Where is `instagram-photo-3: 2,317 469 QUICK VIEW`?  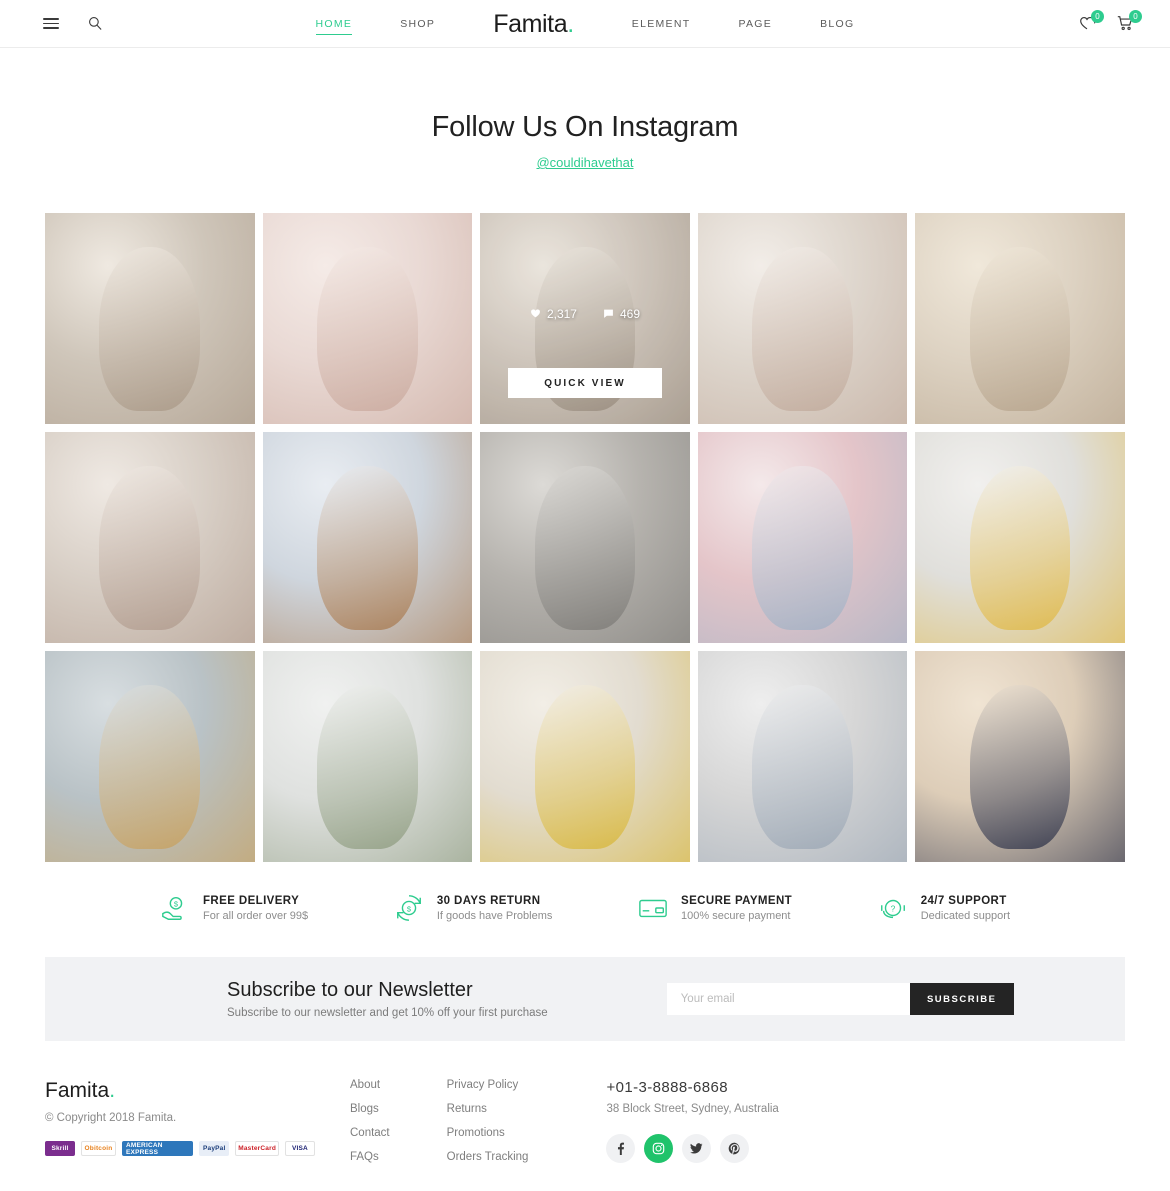 instagram-photo-3: 2,317 469 QUICK VIEW is located at coordinates (585, 318).